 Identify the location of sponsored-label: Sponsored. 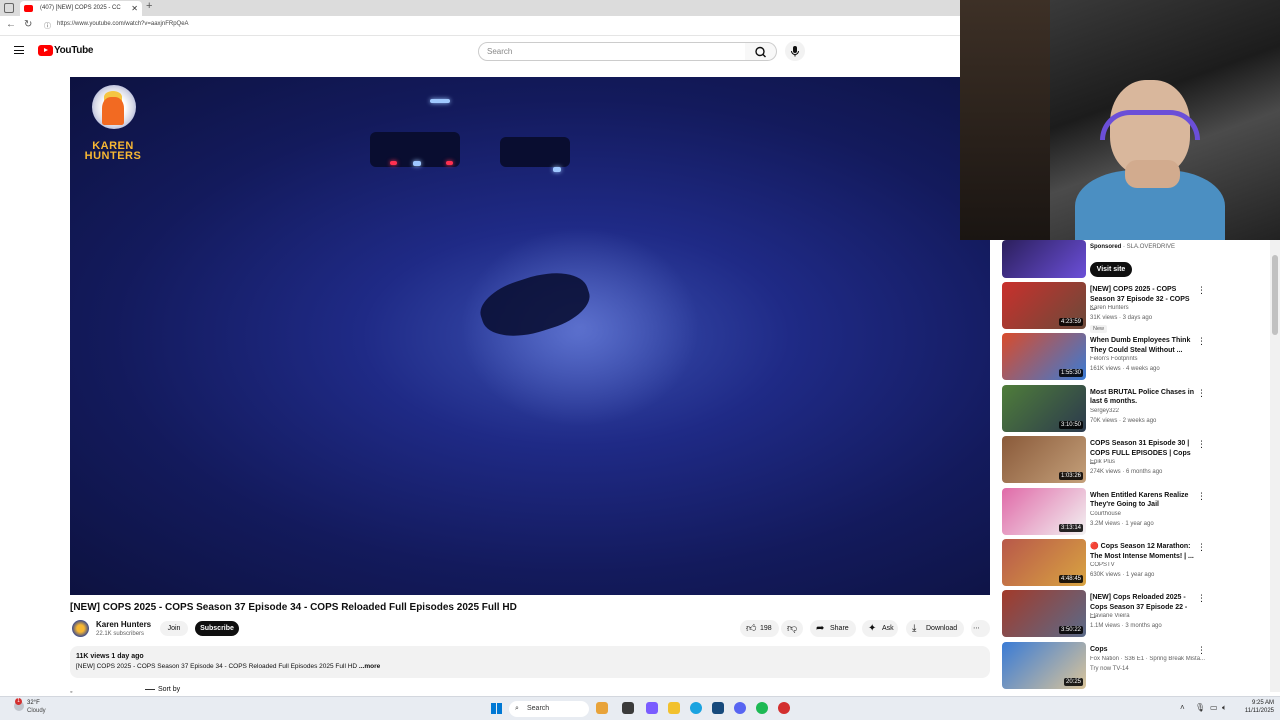
(1106, 247).